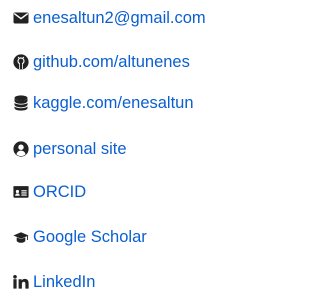 The width and height of the screenshot is (320, 299). I want to click on linkedin-link: LinkedIn, so click(47, 282).